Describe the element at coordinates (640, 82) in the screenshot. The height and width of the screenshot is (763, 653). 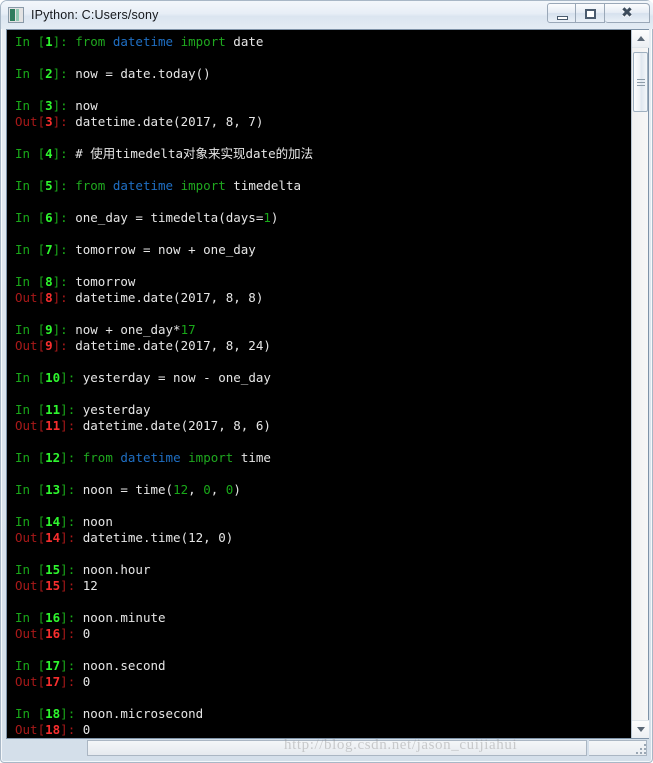
I see `scroll-thumb` at that location.